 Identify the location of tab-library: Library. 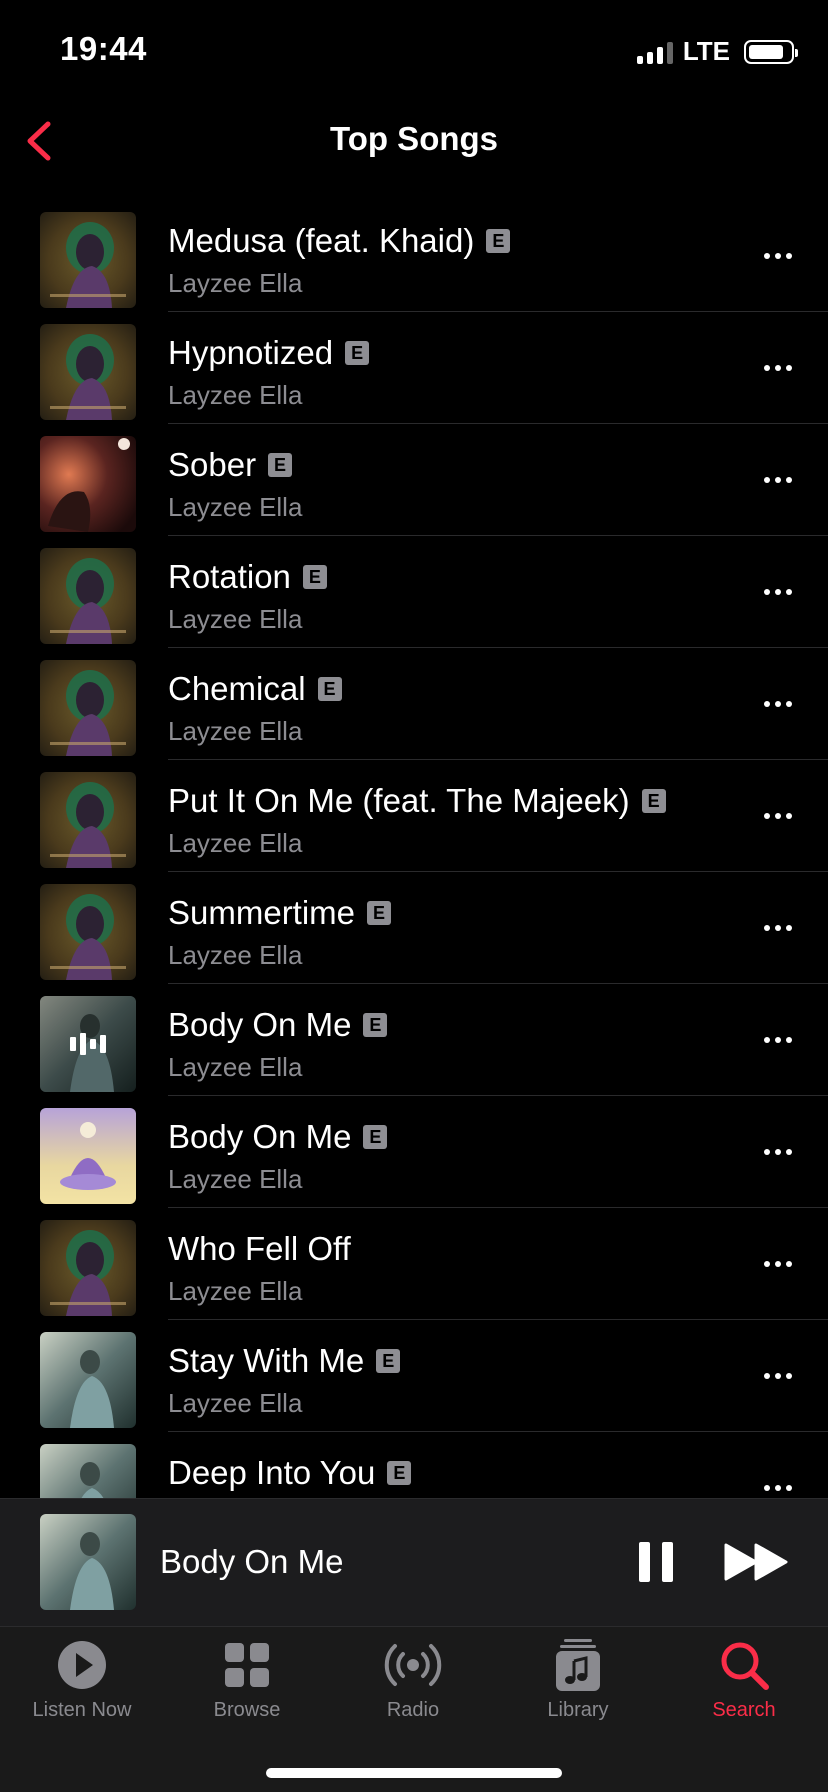
(578, 1692).